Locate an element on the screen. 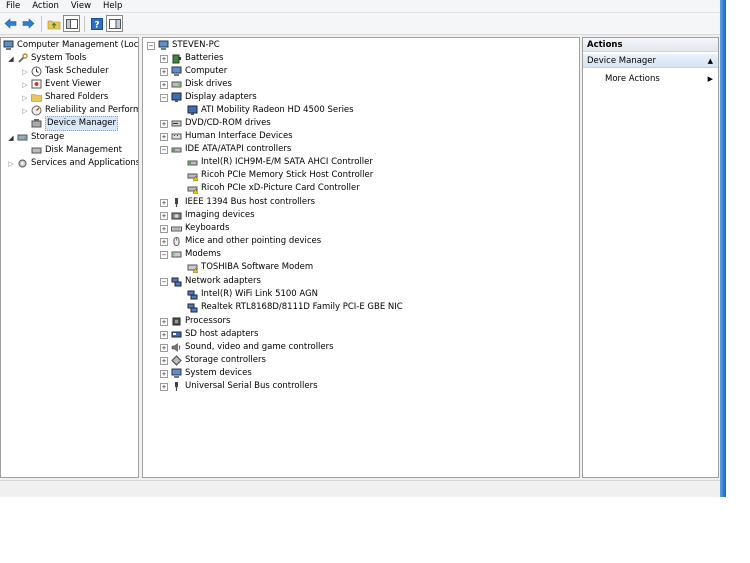 The image size is (750, 563). processor-icon is located at coordinates (176, 321).